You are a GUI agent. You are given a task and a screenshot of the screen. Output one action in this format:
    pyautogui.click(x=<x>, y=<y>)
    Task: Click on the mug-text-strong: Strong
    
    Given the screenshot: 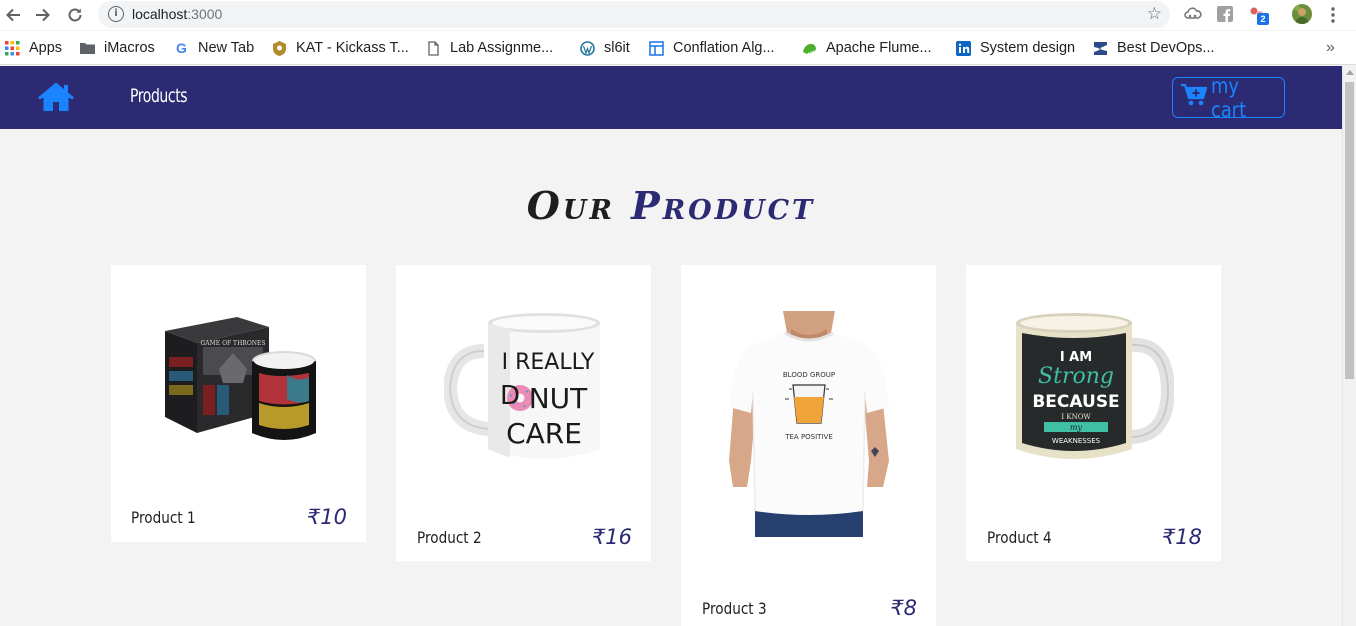 What is the action you would take?
    pyautogui.click(x=1076, y=376)
    